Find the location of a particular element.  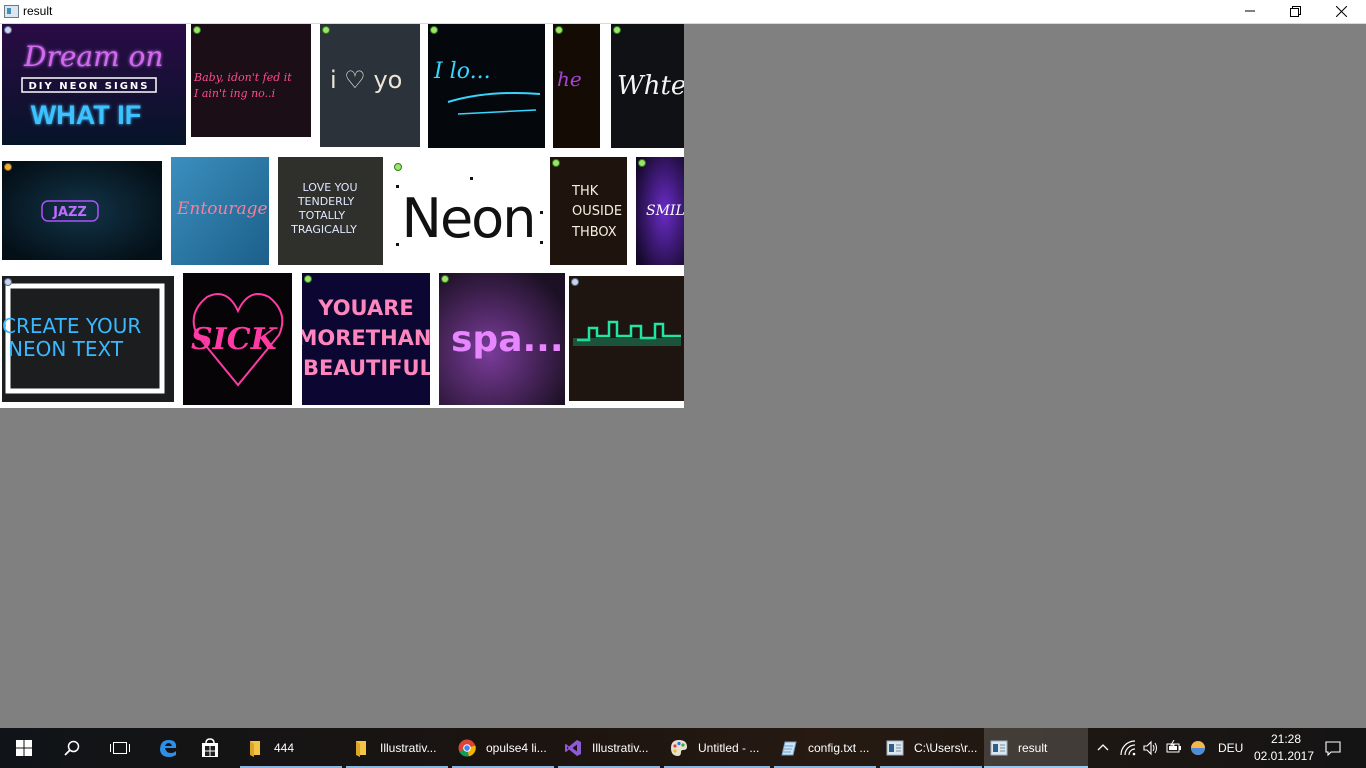

tile-text: DIY NEON SIGNS is located at coordinates (89, 86).